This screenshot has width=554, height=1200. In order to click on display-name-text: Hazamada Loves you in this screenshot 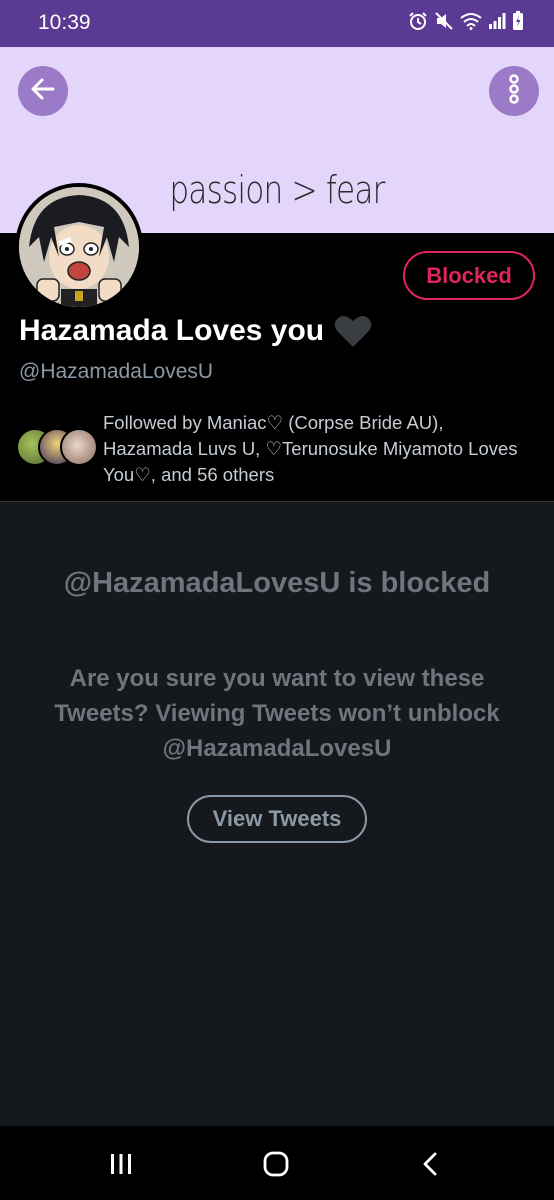, I will do `click(172, 330)`.